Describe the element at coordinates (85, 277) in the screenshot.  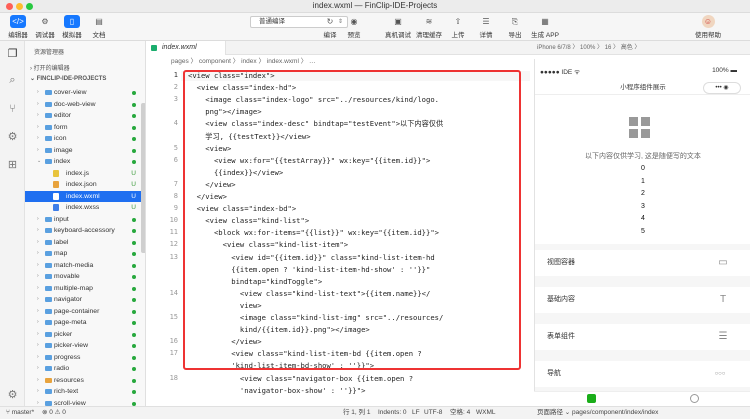
I see `folder-item: › movable` at that location.